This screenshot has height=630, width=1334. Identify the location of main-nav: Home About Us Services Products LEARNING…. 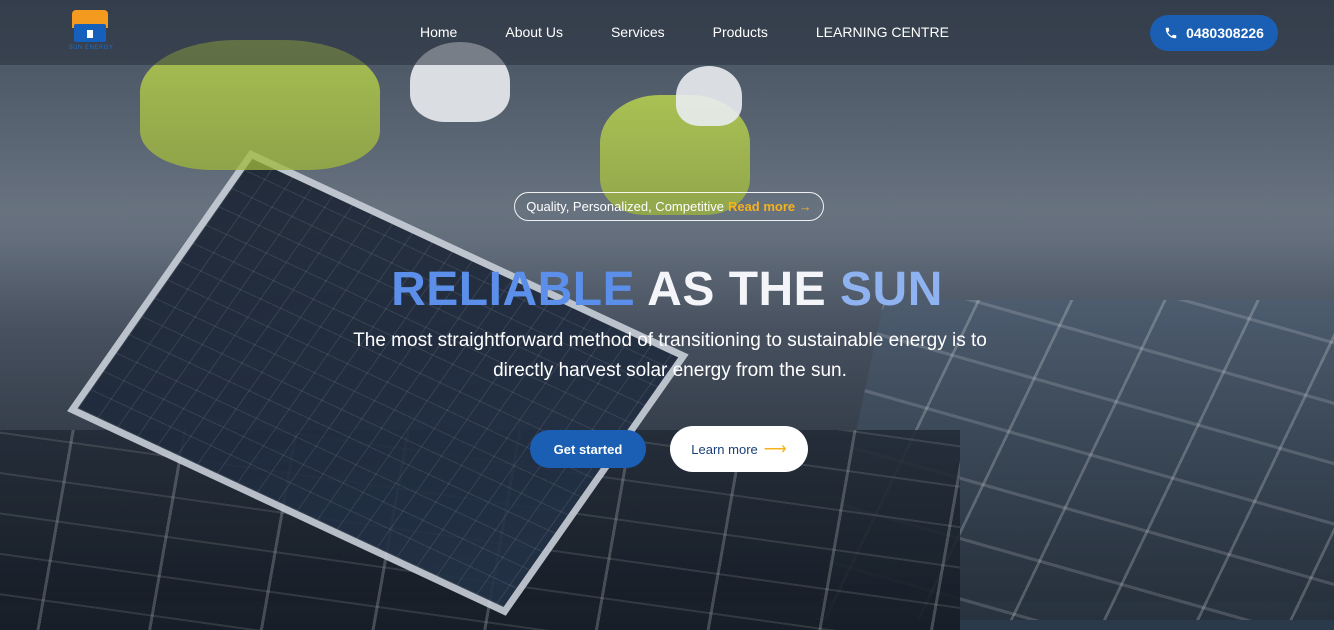
(708, 32).